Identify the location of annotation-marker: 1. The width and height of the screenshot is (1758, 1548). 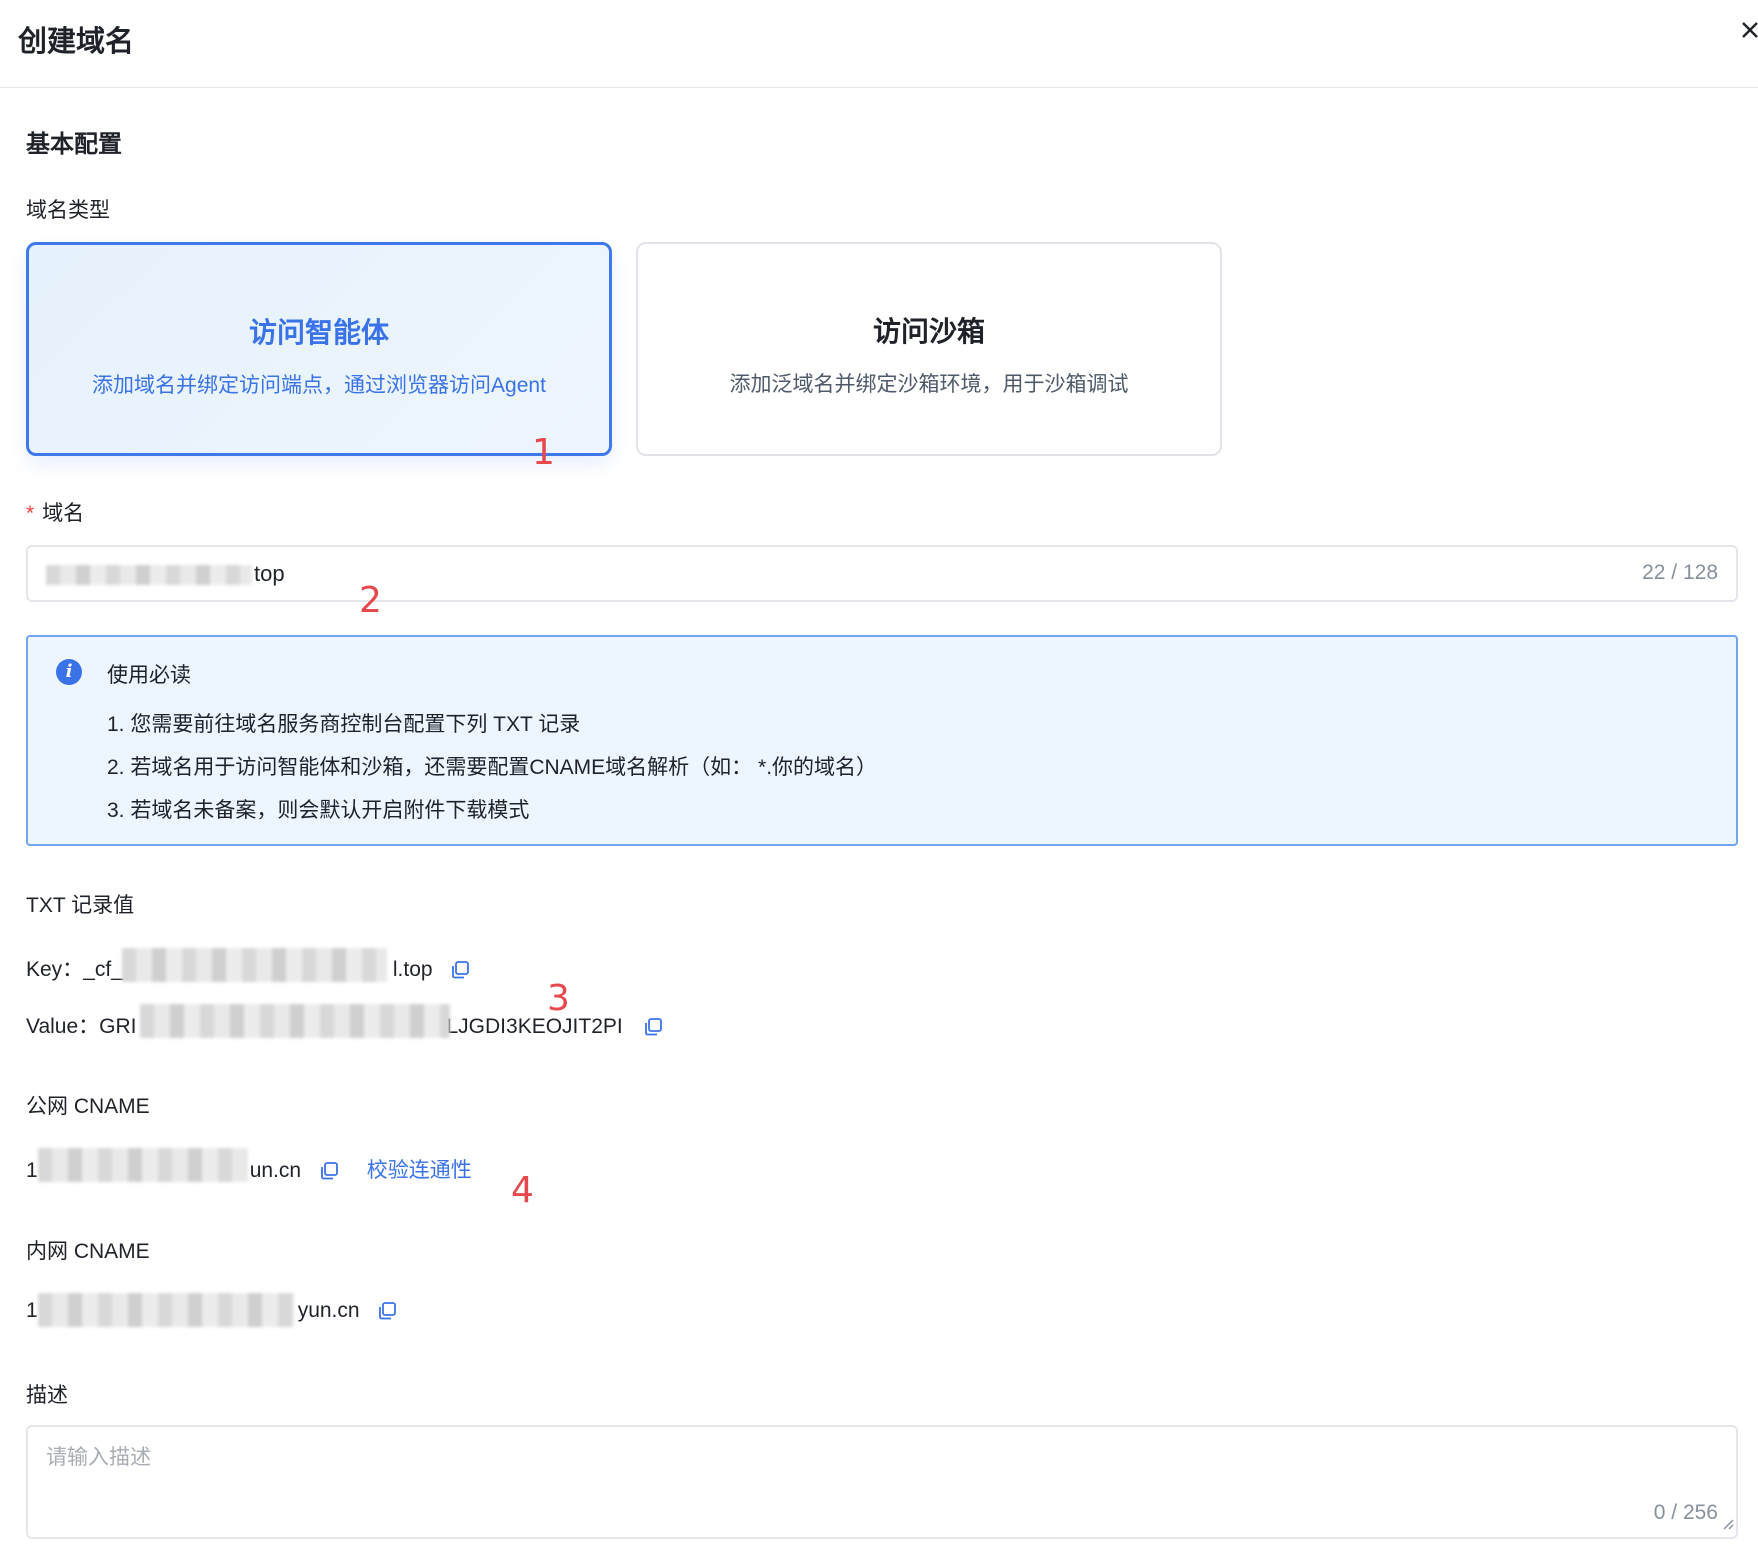
(543, 452).